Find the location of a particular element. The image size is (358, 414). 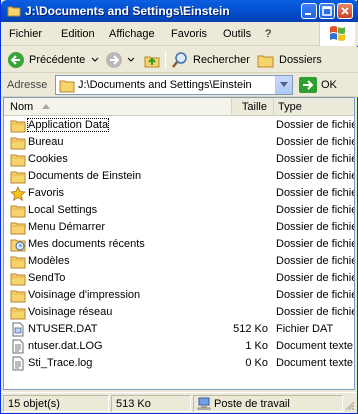

file-row: Favoris Dossier de fichiers is located at coordinates (179, 193).